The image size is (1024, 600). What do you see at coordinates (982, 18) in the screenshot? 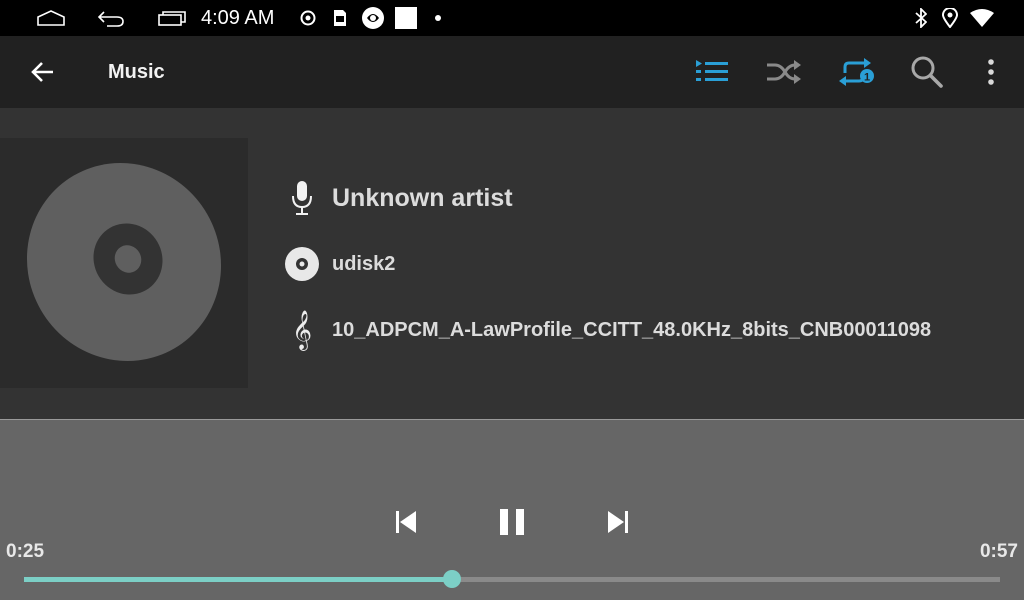
I see `wifi-icon` at bounding box center [982, 18].